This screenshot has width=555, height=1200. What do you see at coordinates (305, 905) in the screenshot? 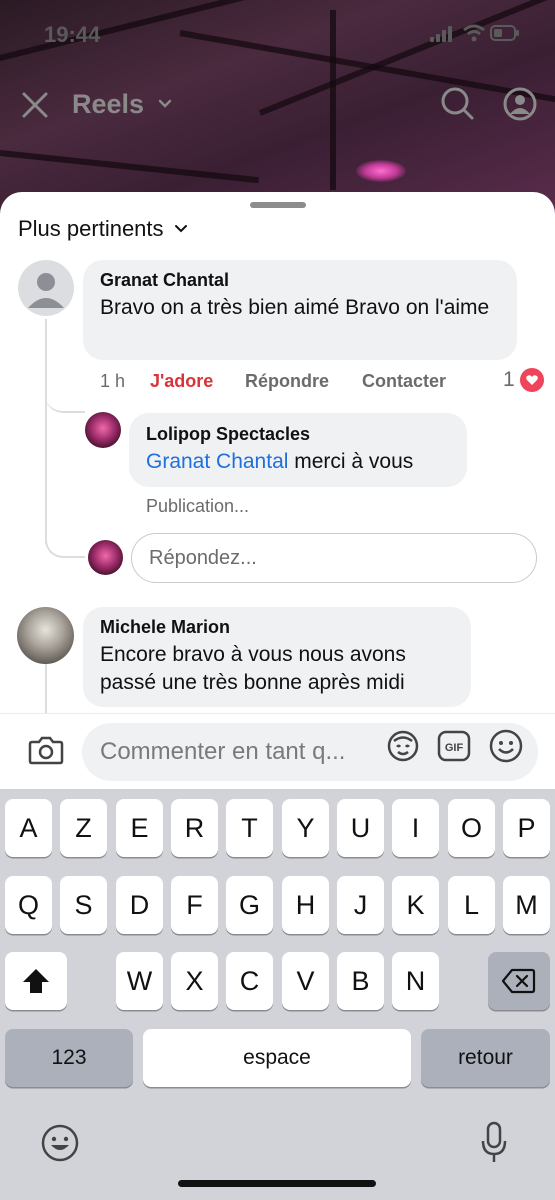
I see `key-h: H` at bounding box center [305, 905].